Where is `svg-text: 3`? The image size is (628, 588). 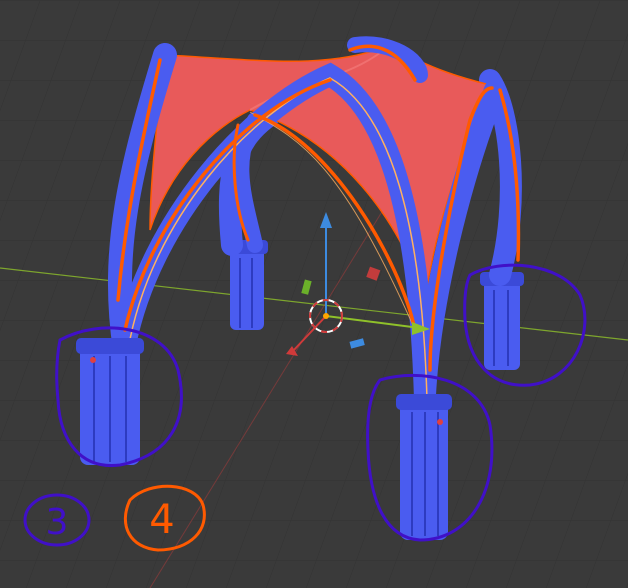 svg-text: 3 is located at coordinates (57, 522).